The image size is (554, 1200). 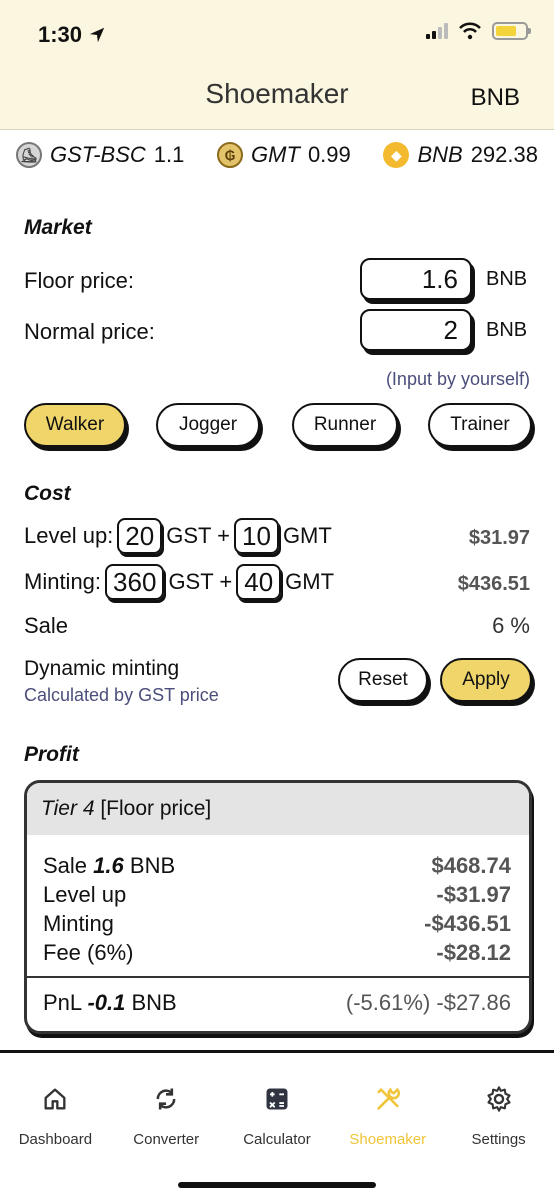 I want to click on pnl-unit: BNB, so click(x=154, y=1002).